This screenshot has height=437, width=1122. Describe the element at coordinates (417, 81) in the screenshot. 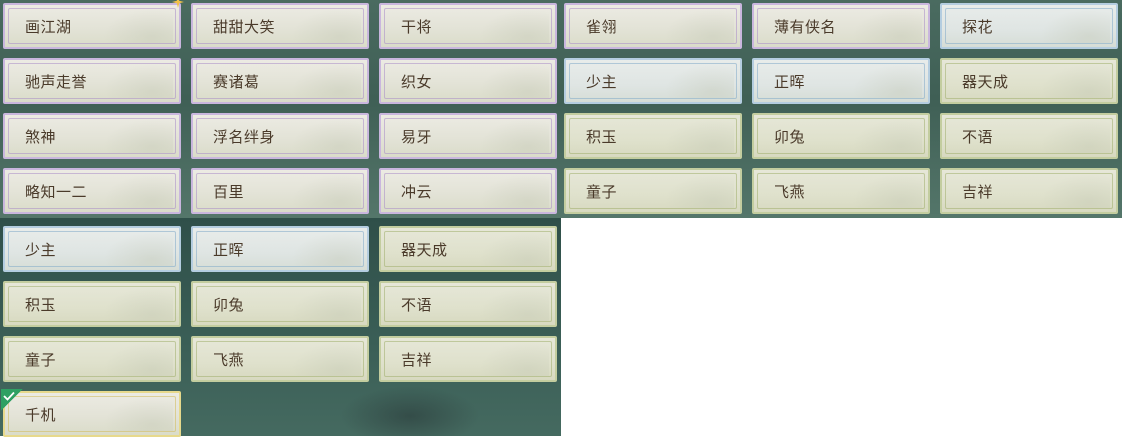

I see `title-card-label: 织女` at that location.